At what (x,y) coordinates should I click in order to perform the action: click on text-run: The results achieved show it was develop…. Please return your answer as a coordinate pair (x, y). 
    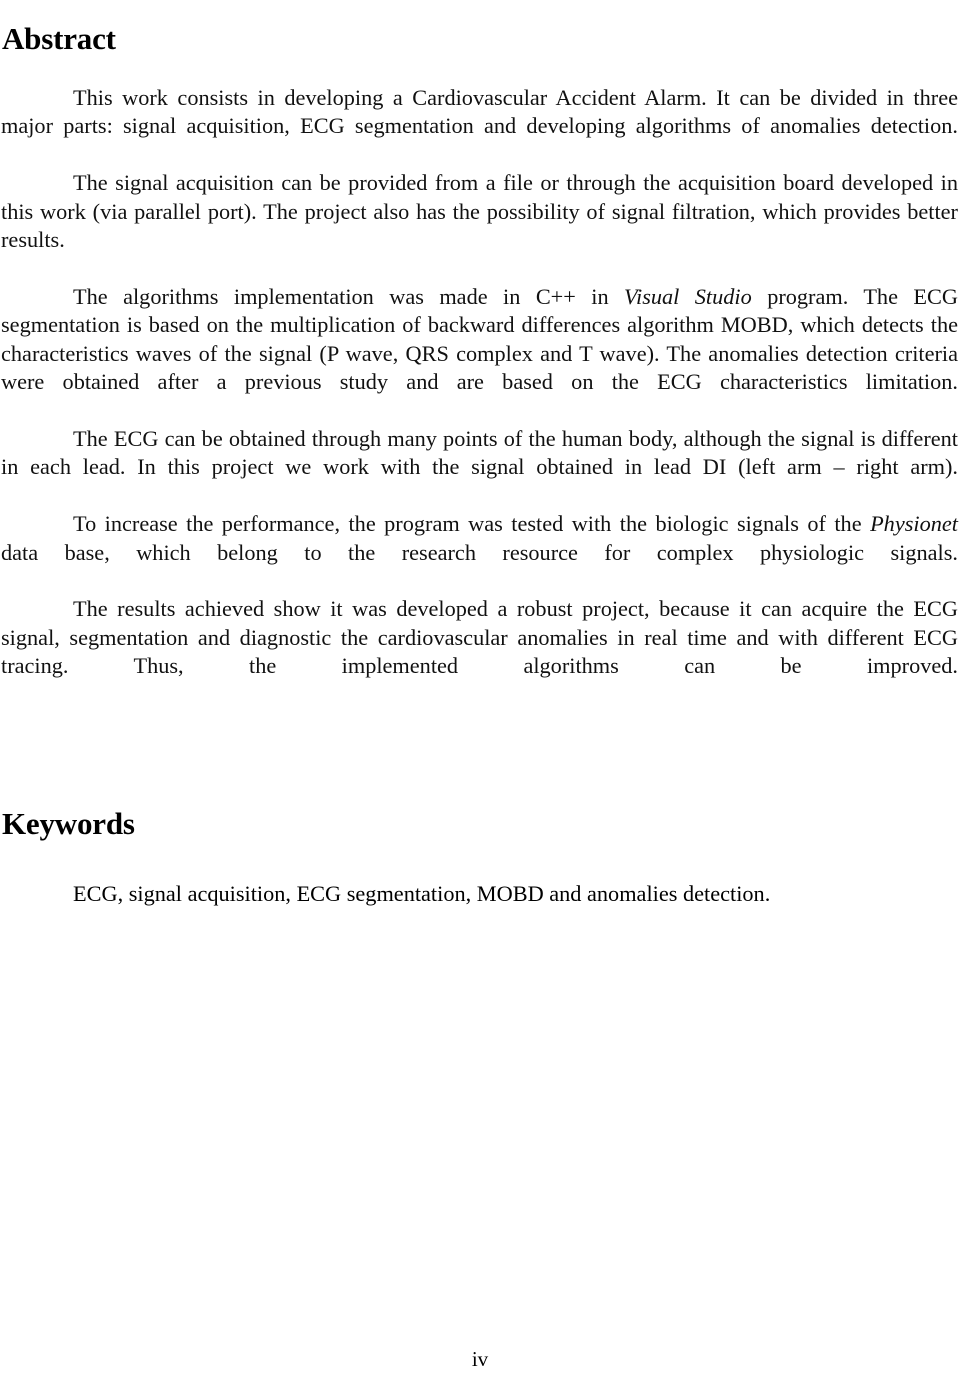
    Looking at the image, I should click on (479, 637).